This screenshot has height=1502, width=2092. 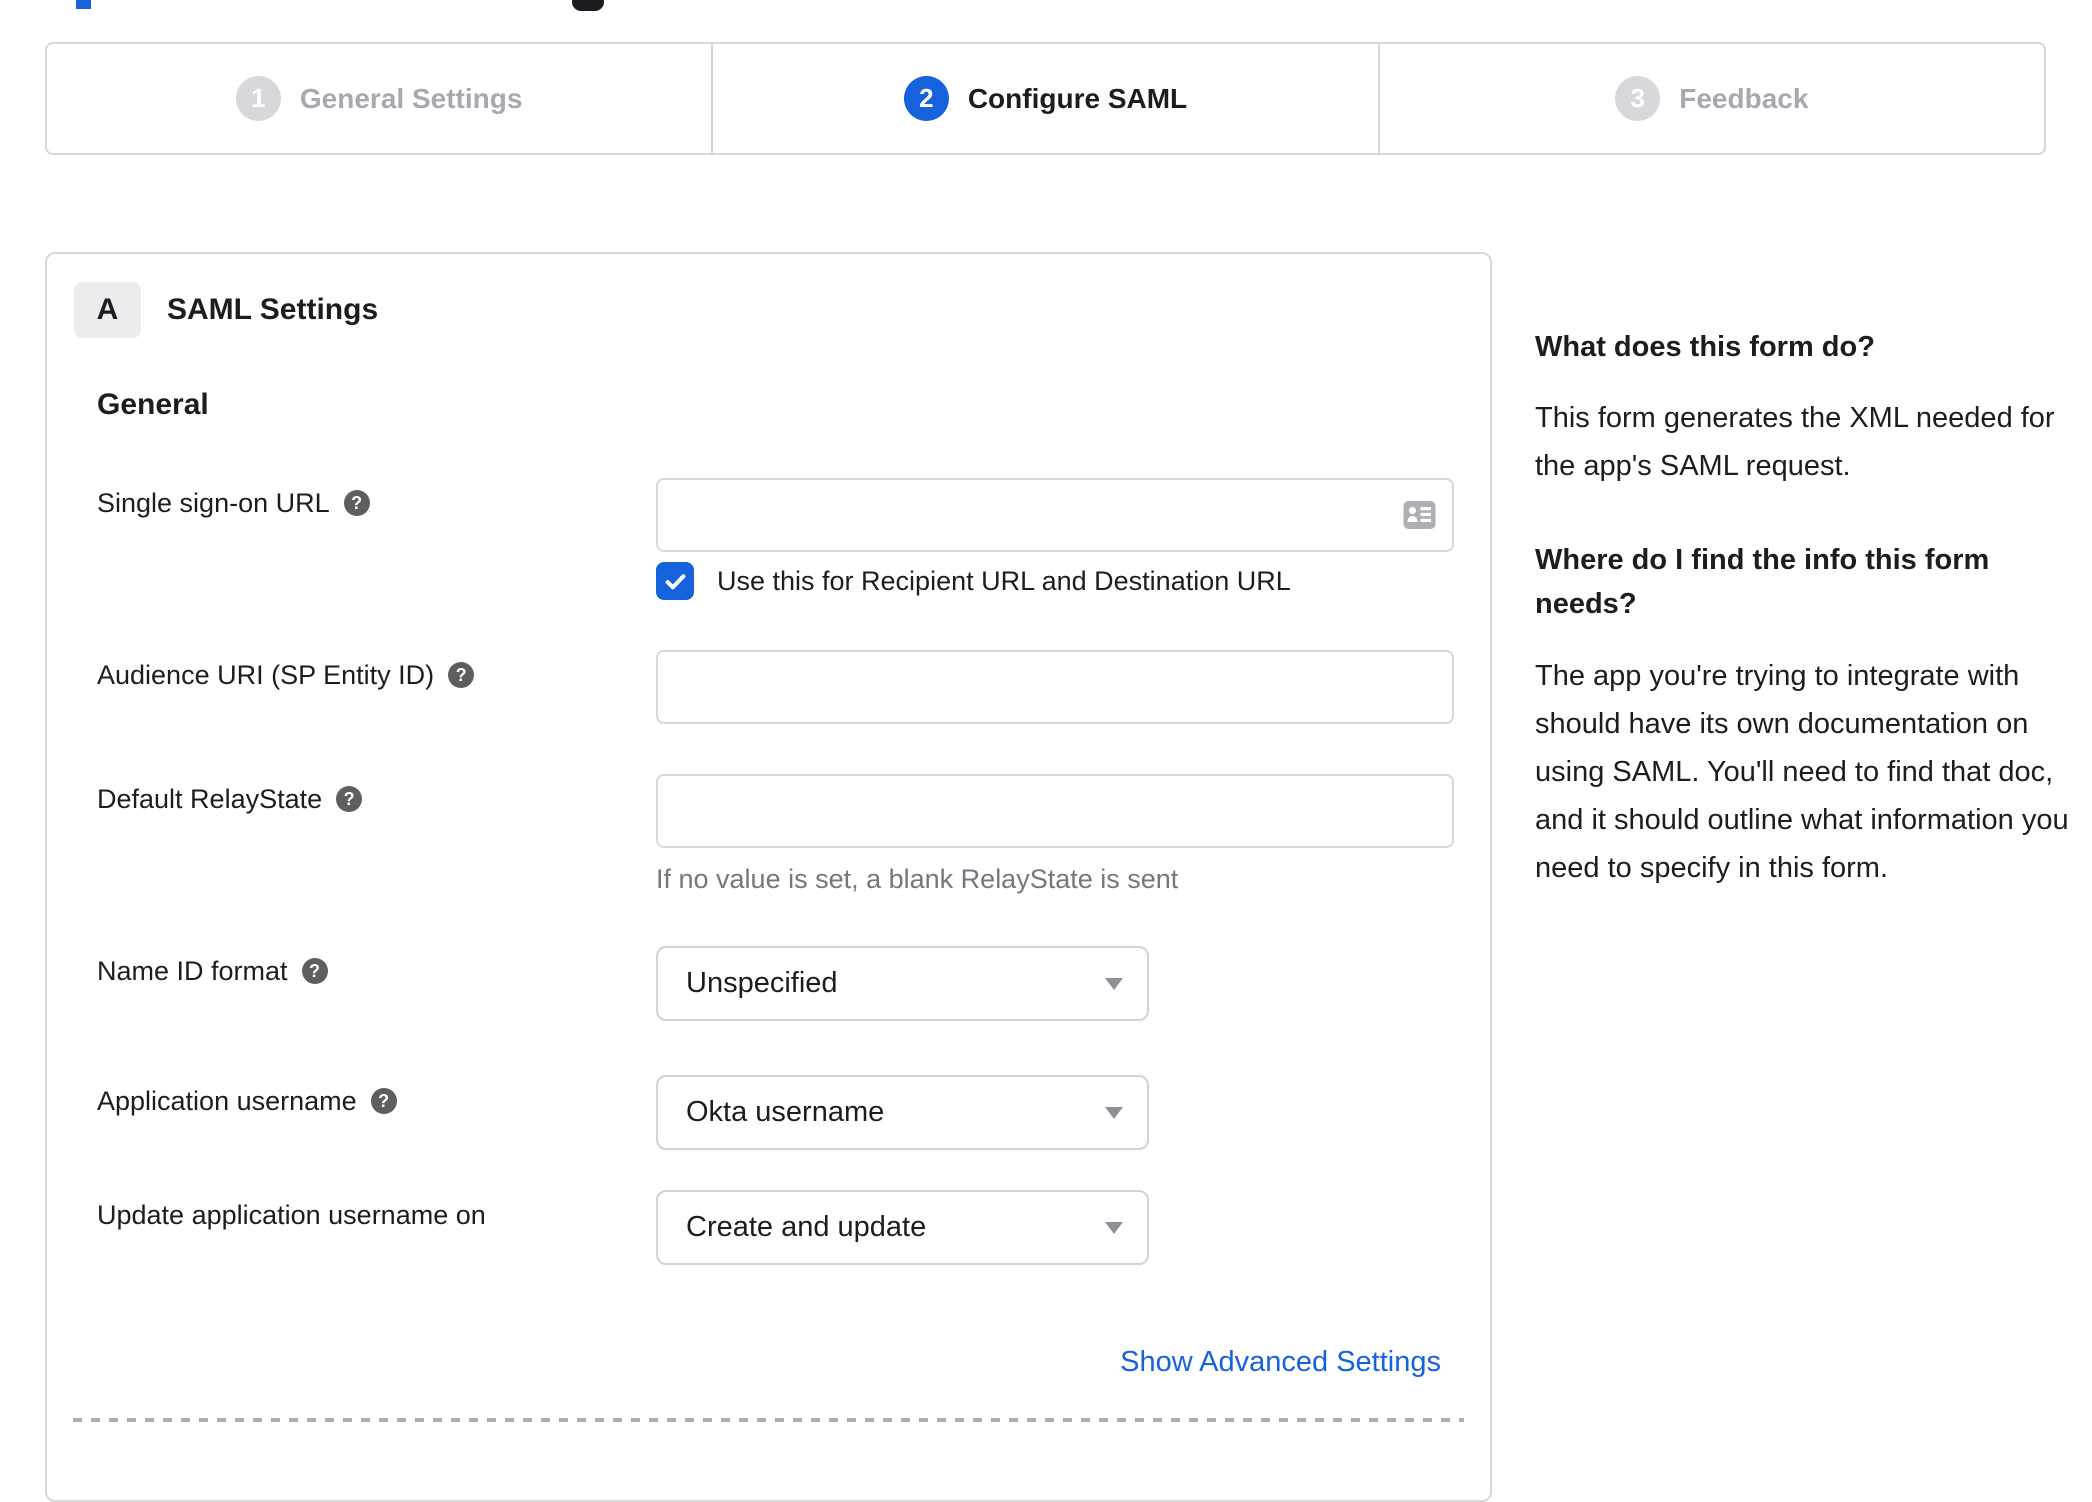 I want to click on sso-url-label: Single sign-on URL ?, so click(x=233, y=503).